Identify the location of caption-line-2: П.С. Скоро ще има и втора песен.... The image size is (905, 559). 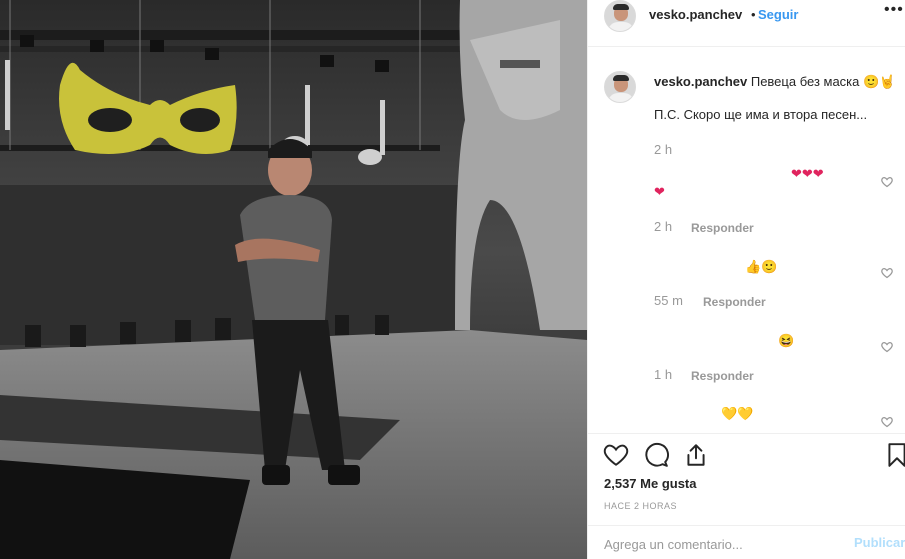
(761, 114).